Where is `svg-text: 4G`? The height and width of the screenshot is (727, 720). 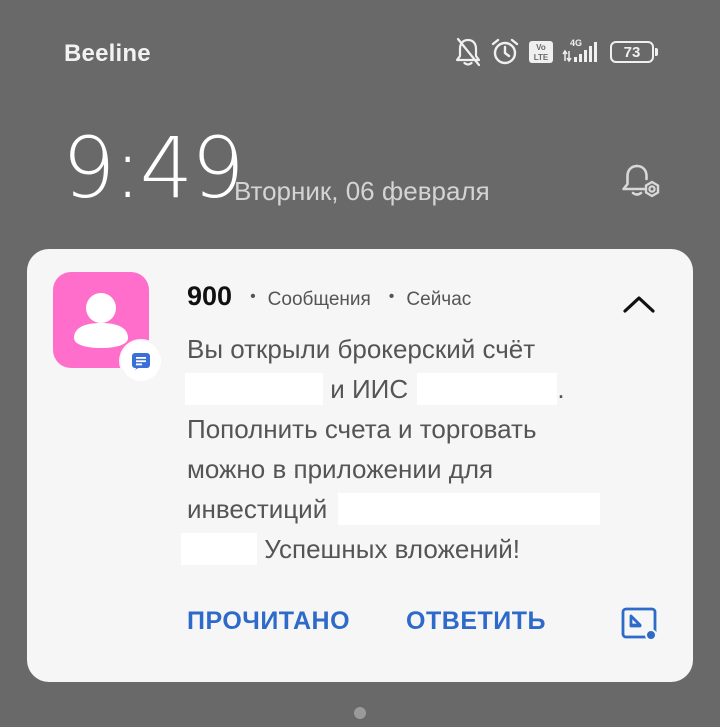
svg-text: 4G is located at coordinates (576, 43).